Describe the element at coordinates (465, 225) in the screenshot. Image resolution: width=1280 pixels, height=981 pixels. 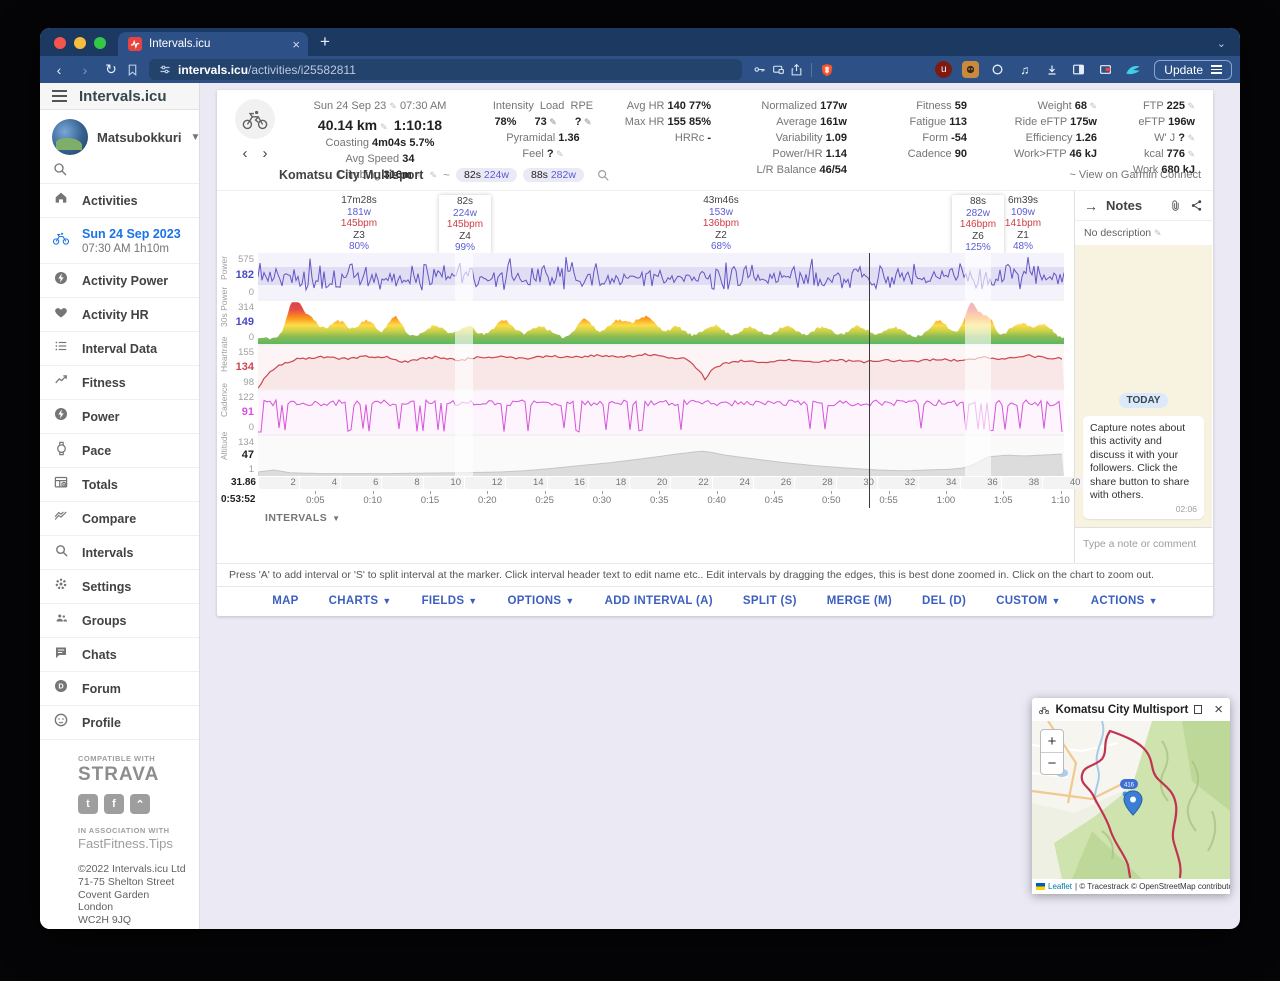
I see `interval-label: 82s 224w 145bpm Z4 99%` at that location.